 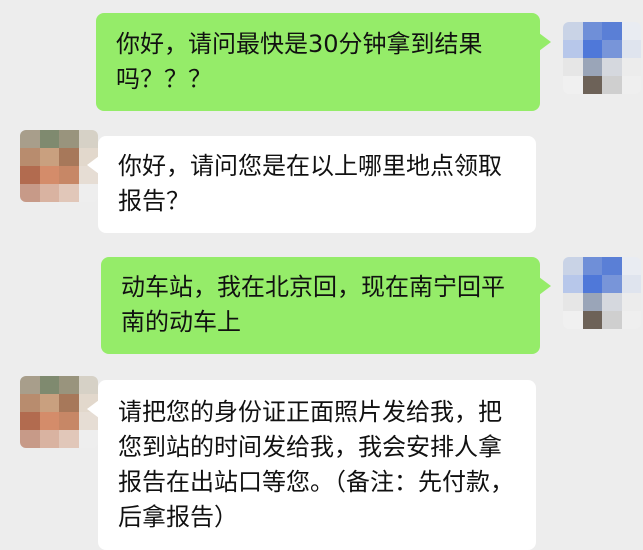 I want to click on message-text: 你好，请问最快是30分钟拿到结果吗？？？, so click(x=299, y=61).